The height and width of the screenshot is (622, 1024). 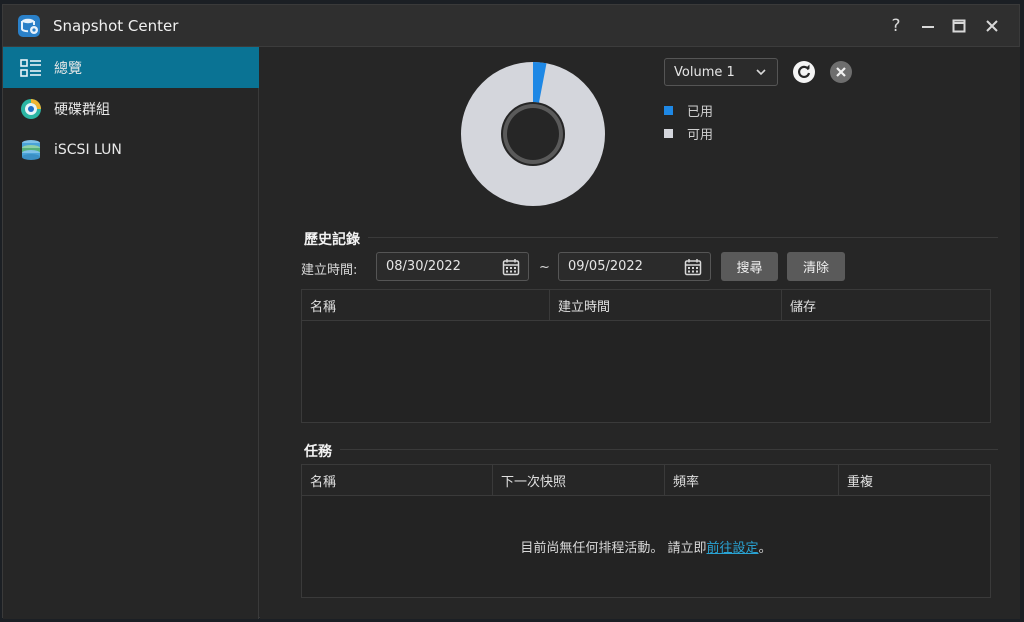 What do you see at coordinates (752, 480) in the screenshot?
I see `column-header-frequency: 頻率` at bounding box center [752, 480].